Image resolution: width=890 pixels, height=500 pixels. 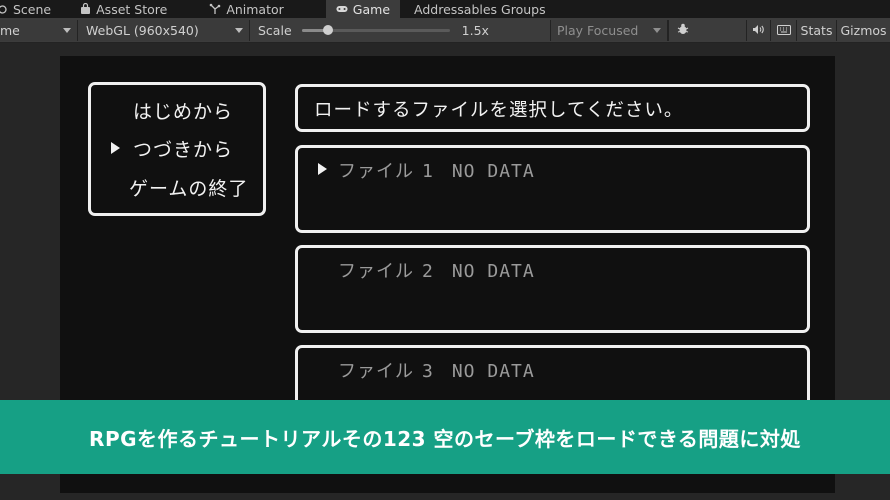 I want to click on save-slot-text: ファイル 3 NO DATA, so click(x=436, y=370).